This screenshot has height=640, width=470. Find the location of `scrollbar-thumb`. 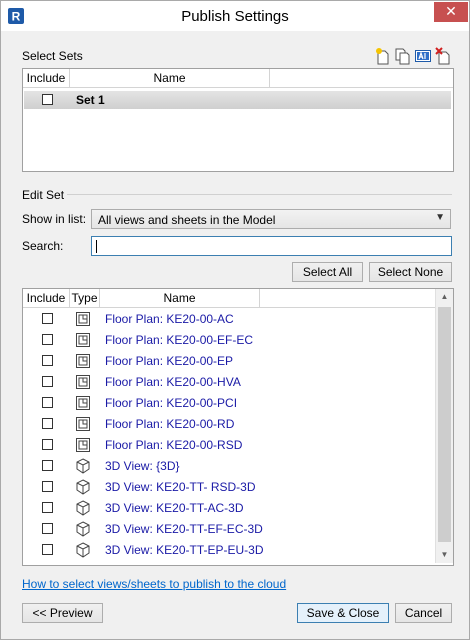

scrollbar-thumb is located at coordinates (444, 424).